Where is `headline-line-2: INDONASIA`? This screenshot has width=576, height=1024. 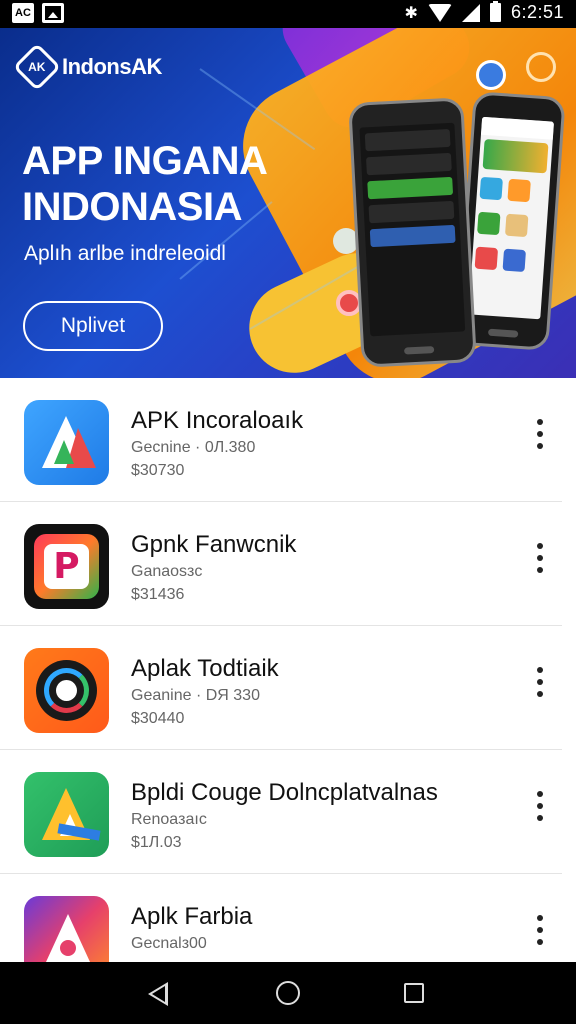 headline-line-2: INDONASIA is located at coordinates (132, 207).